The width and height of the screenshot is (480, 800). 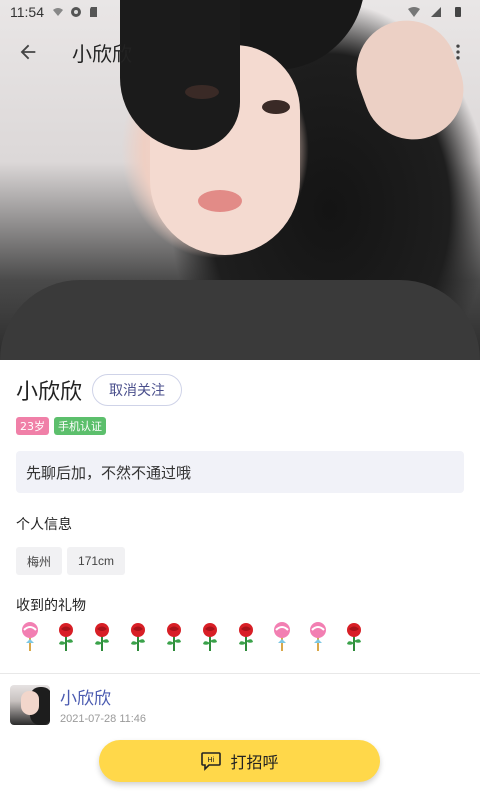 What do you see at coordinates (220, 201) in the screenshot?
I see `photo-lips` at bounding box center [220, 201].